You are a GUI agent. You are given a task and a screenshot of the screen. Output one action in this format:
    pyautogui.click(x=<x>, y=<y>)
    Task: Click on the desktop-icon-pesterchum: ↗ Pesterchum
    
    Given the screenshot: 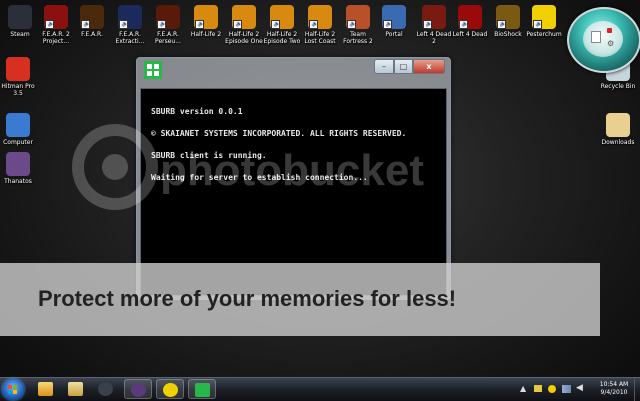 What is the action you would take?
    pyautogui.click(x=544, y=21)
    